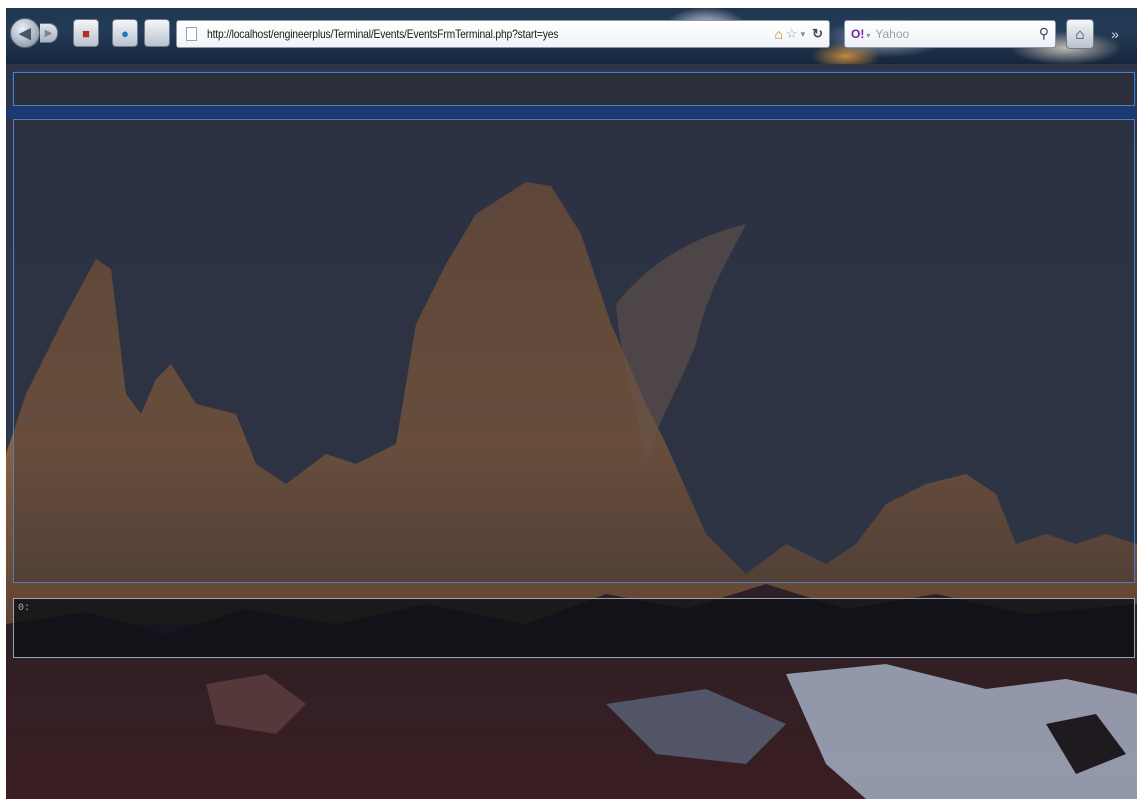 Image resolution: width=1139 pixels, height=799 pixels. Describe the element at coordinates (574, 89) in the screenshot. I see `header-panel` at that location.